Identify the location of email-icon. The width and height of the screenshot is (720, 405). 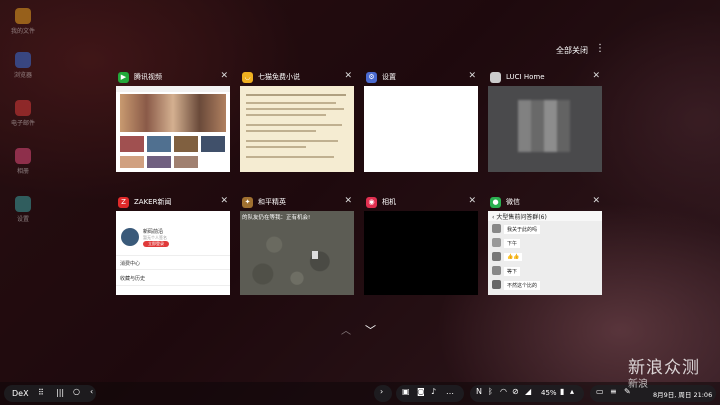
(23, 108).